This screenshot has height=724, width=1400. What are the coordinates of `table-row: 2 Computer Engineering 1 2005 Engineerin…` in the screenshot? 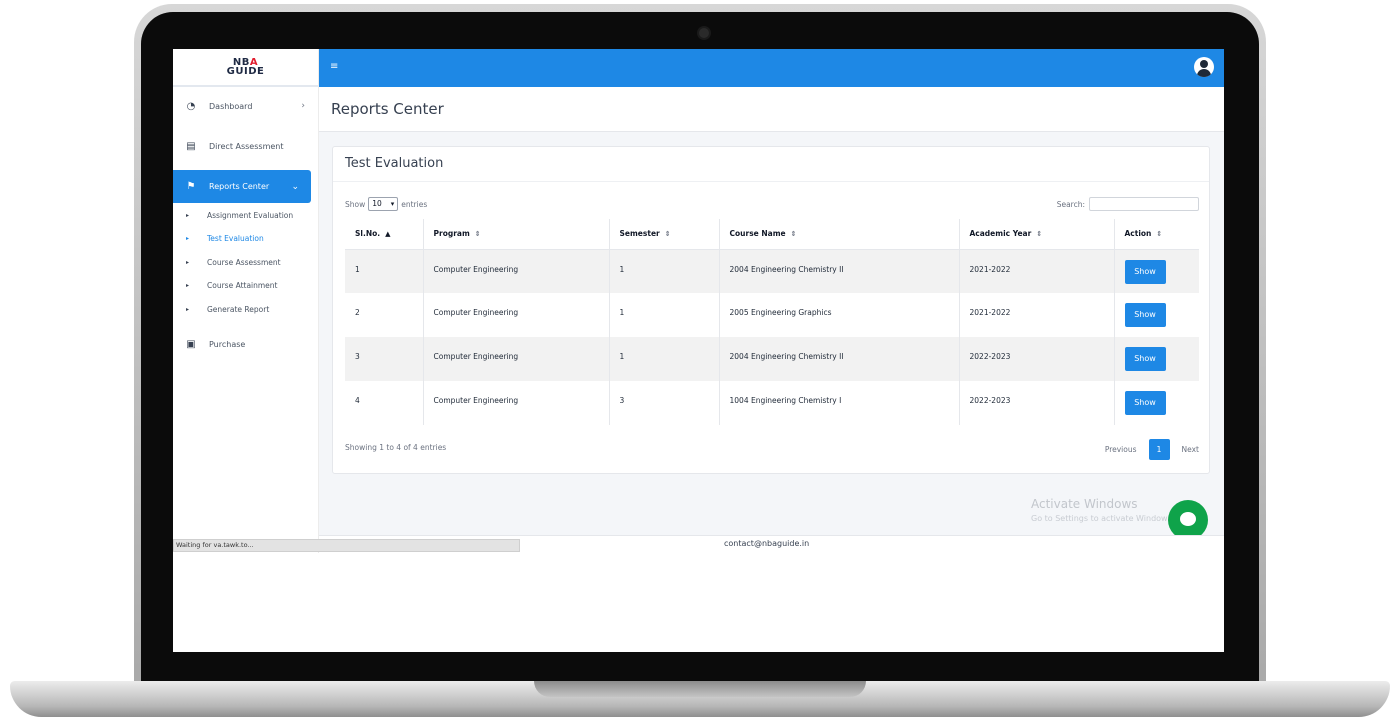 It's located at (772, 315).